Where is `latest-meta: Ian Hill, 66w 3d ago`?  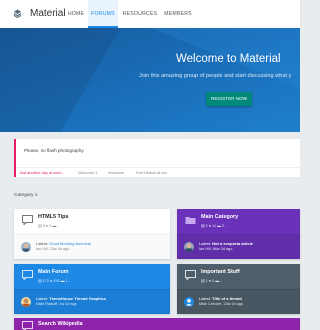 latest-meta: Ian Hill, 66w 3d ago is located at coordinates (216, 249).